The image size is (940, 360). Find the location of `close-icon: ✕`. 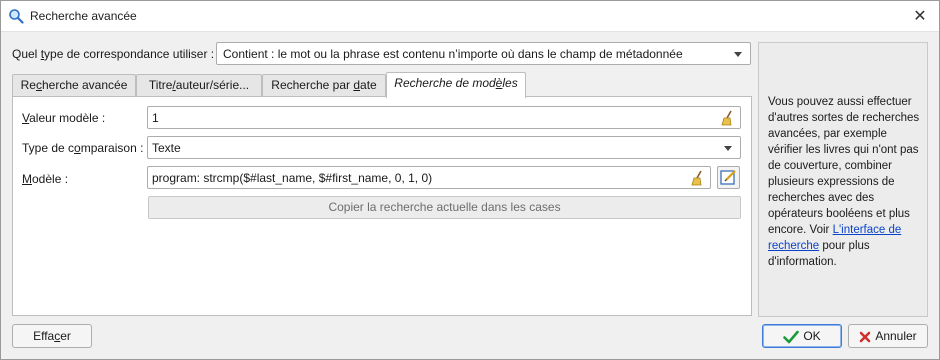

close-icon: ✕ is located at coordinates (920, 16).